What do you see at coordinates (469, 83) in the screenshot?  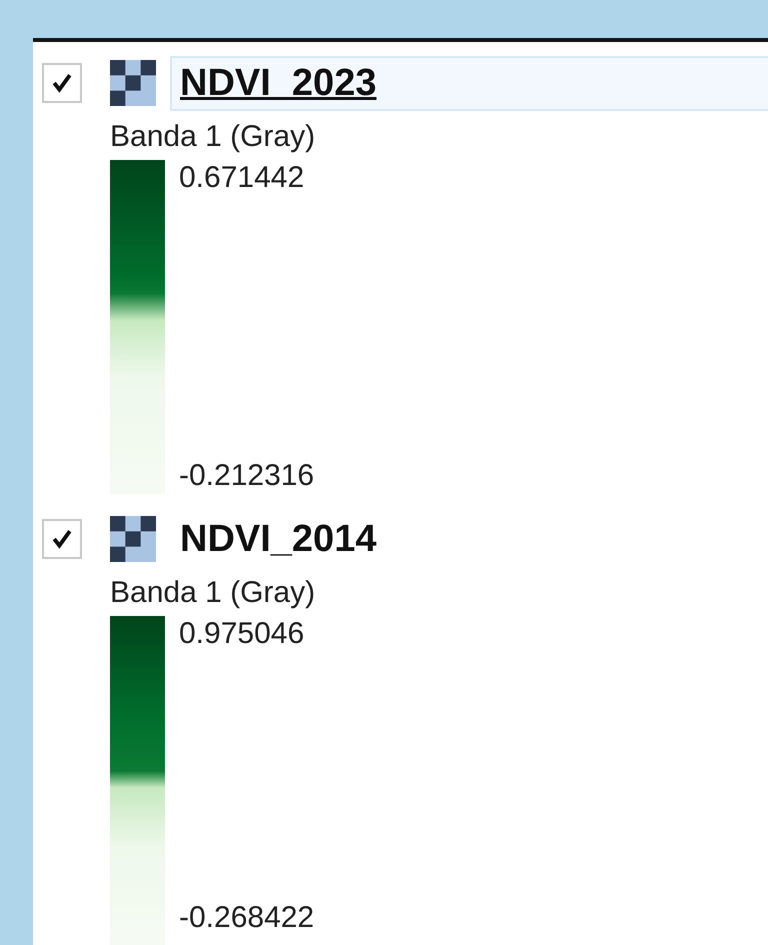 I see `layer-name: NDVI_2023` at bounding box center [469, 83].